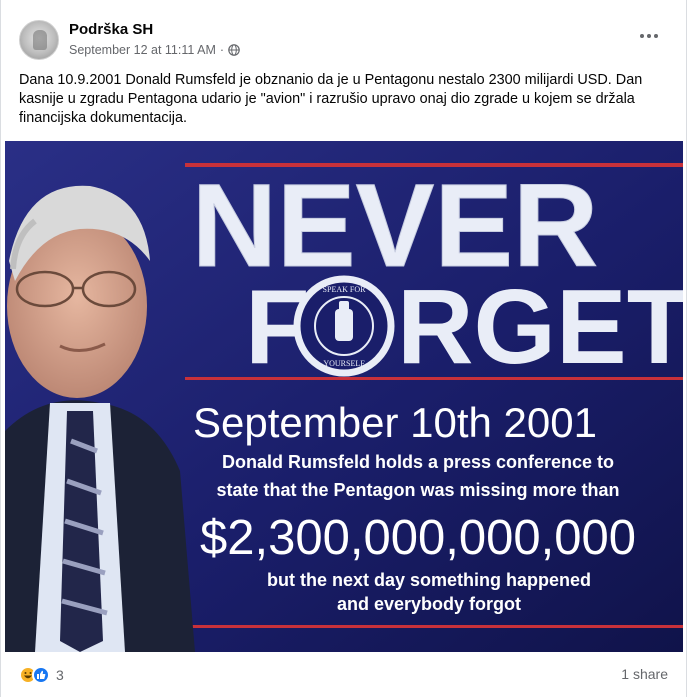  I want to click on more-options-icon, so click(649, 36).